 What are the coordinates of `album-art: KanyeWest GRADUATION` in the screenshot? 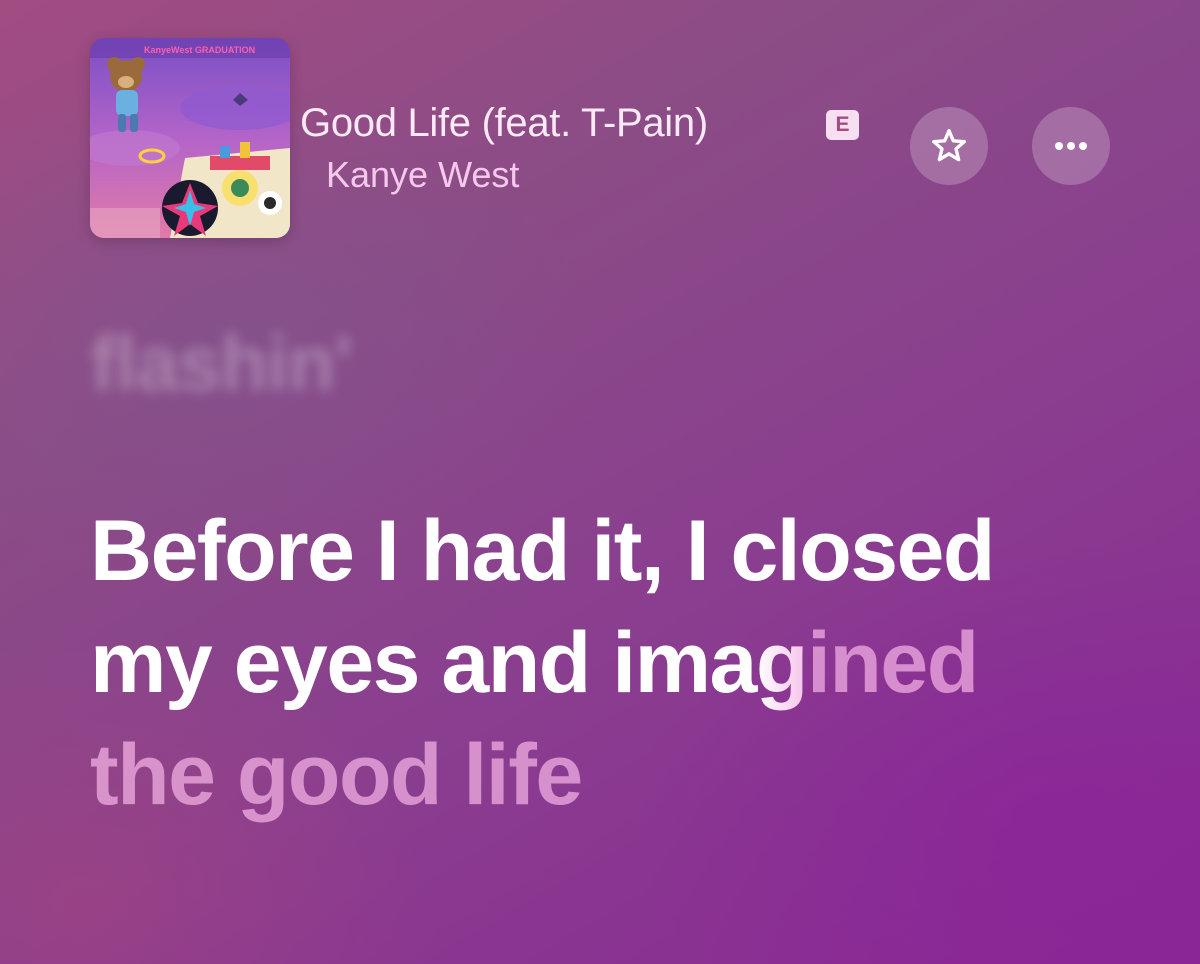 It's located at (190, 138).